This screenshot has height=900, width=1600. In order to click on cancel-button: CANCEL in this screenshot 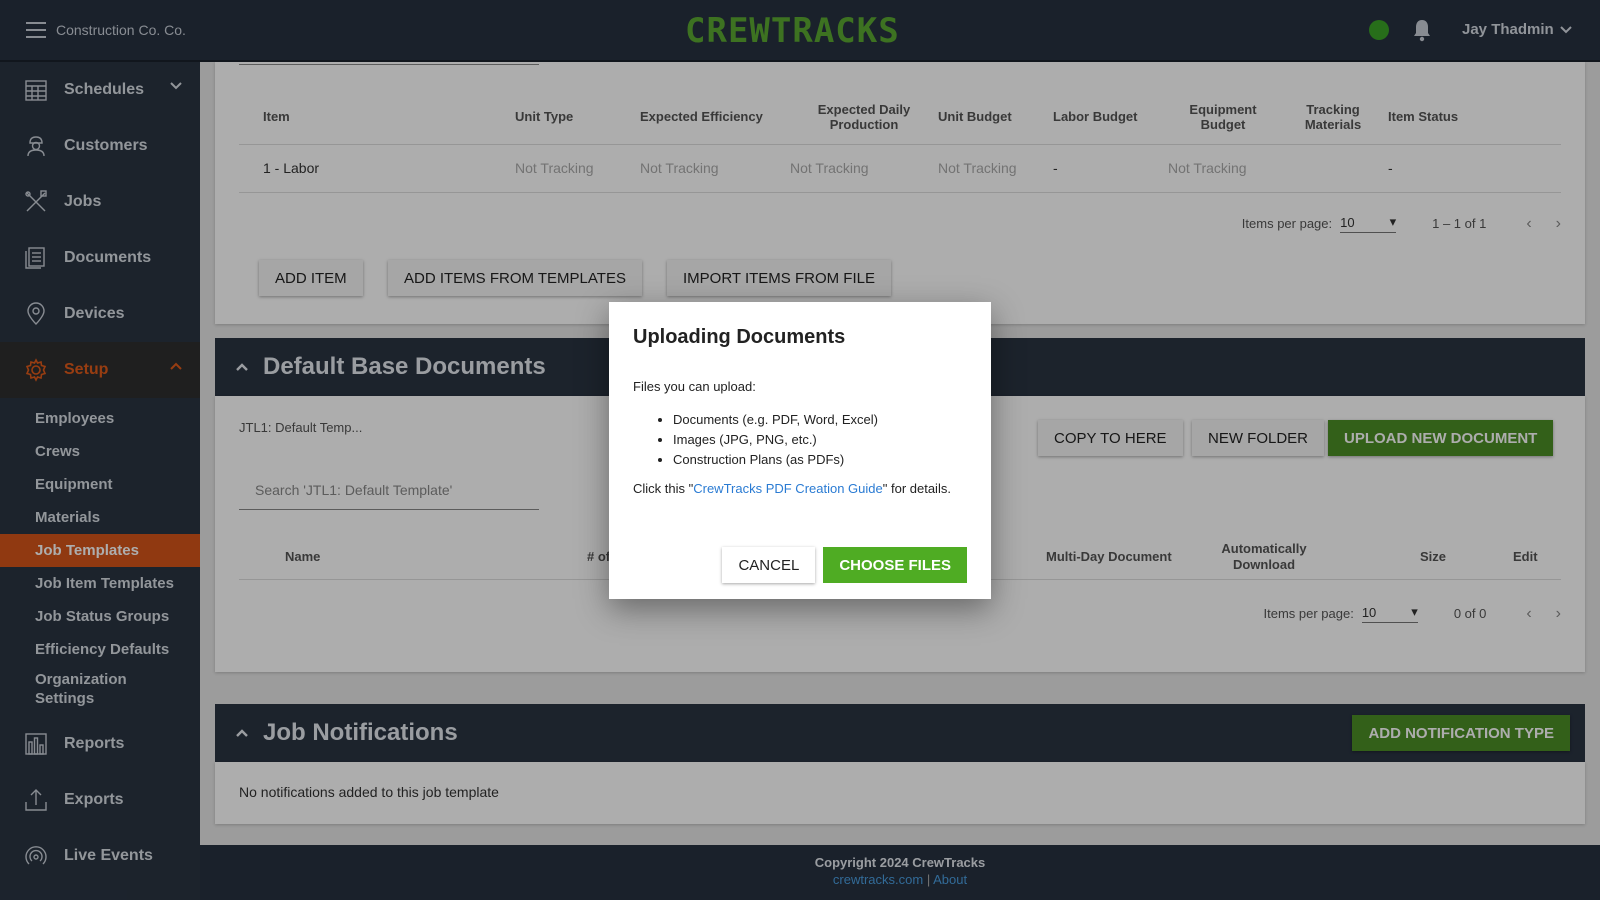, I will do `click(769, 565)`.